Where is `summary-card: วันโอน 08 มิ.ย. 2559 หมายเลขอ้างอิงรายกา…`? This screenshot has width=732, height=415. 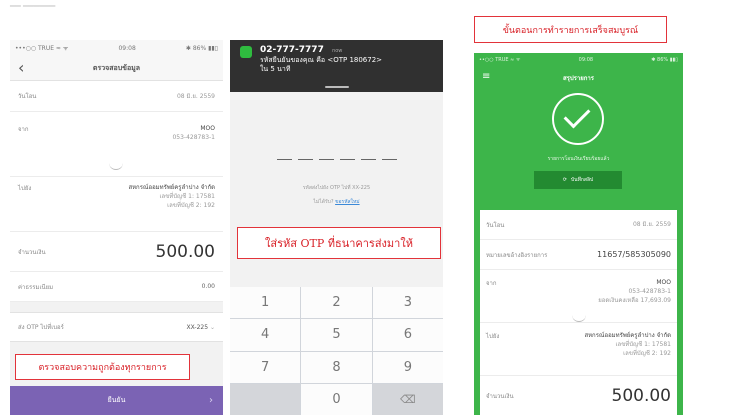 summary-card: วันโอน 08 มิ.ย. 2559 หมายเลขอ้างอิงรายกา… is located at coordinates (578, 312).